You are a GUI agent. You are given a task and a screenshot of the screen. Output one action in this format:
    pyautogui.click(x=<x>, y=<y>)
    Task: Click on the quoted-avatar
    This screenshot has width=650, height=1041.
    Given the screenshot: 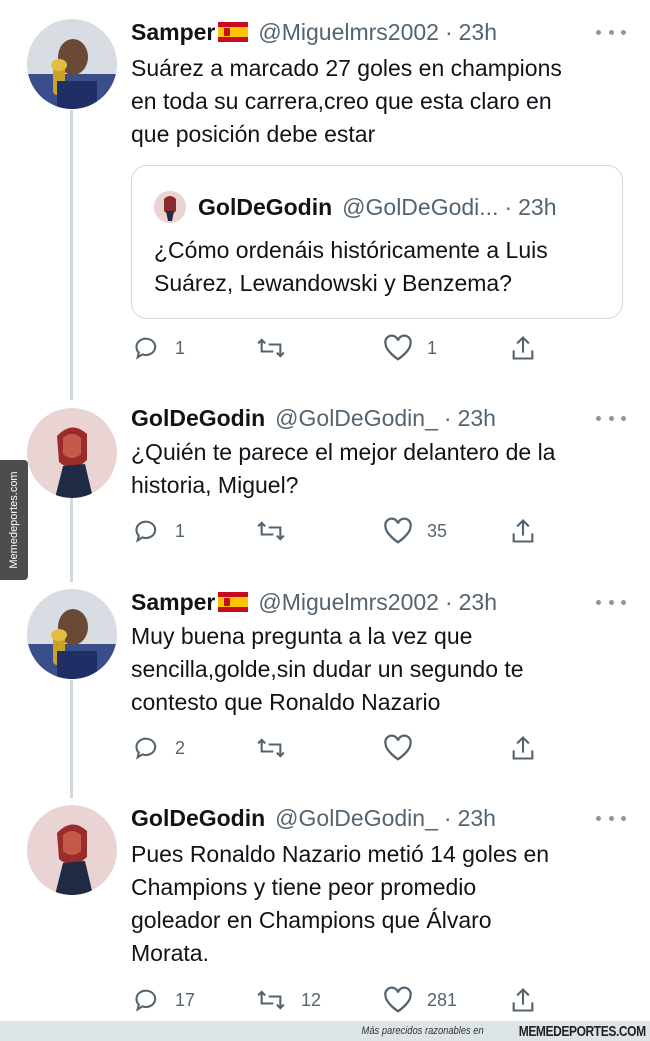 What is the action you would take?
    pyautogui.click(x=170, y=207)
    